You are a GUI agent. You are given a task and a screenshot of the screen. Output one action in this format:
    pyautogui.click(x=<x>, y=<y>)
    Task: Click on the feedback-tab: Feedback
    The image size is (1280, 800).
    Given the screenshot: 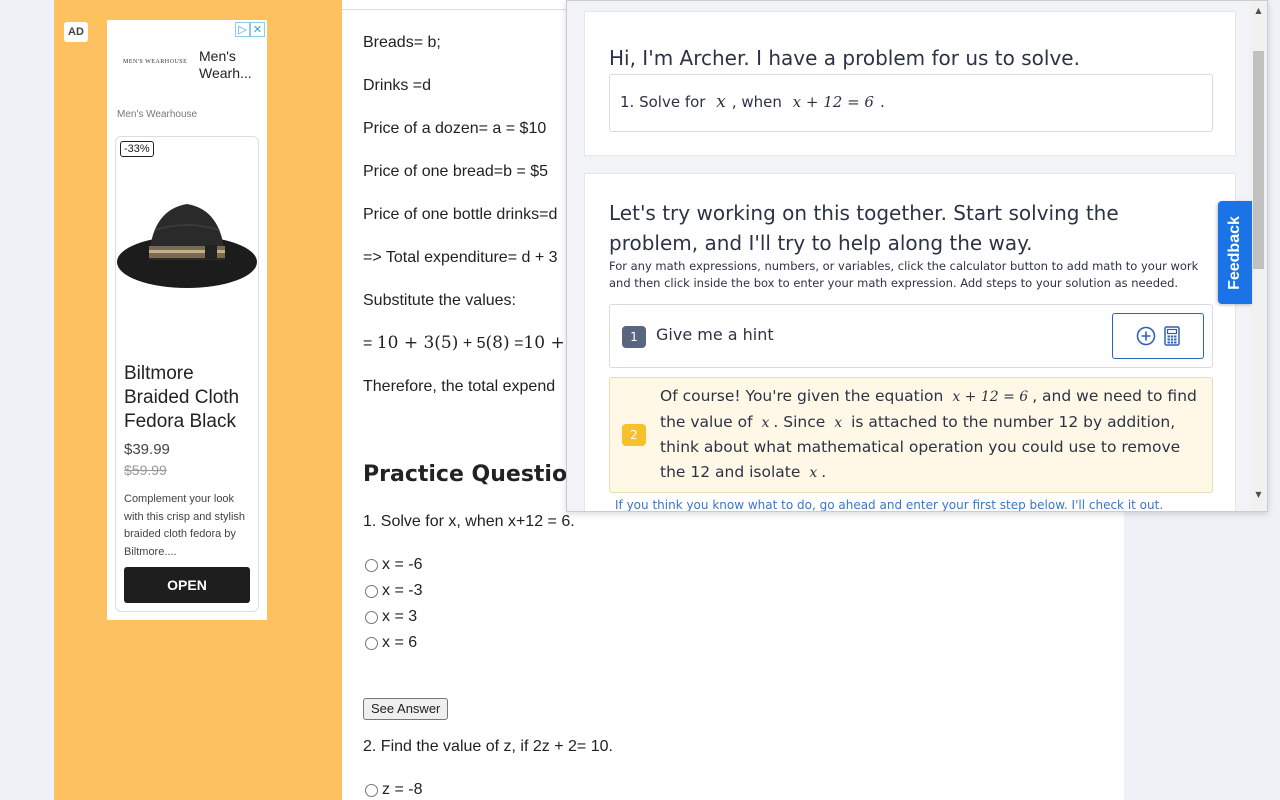 What is the action you would take?
    pyautogui.click(x=1235, y=252)
    